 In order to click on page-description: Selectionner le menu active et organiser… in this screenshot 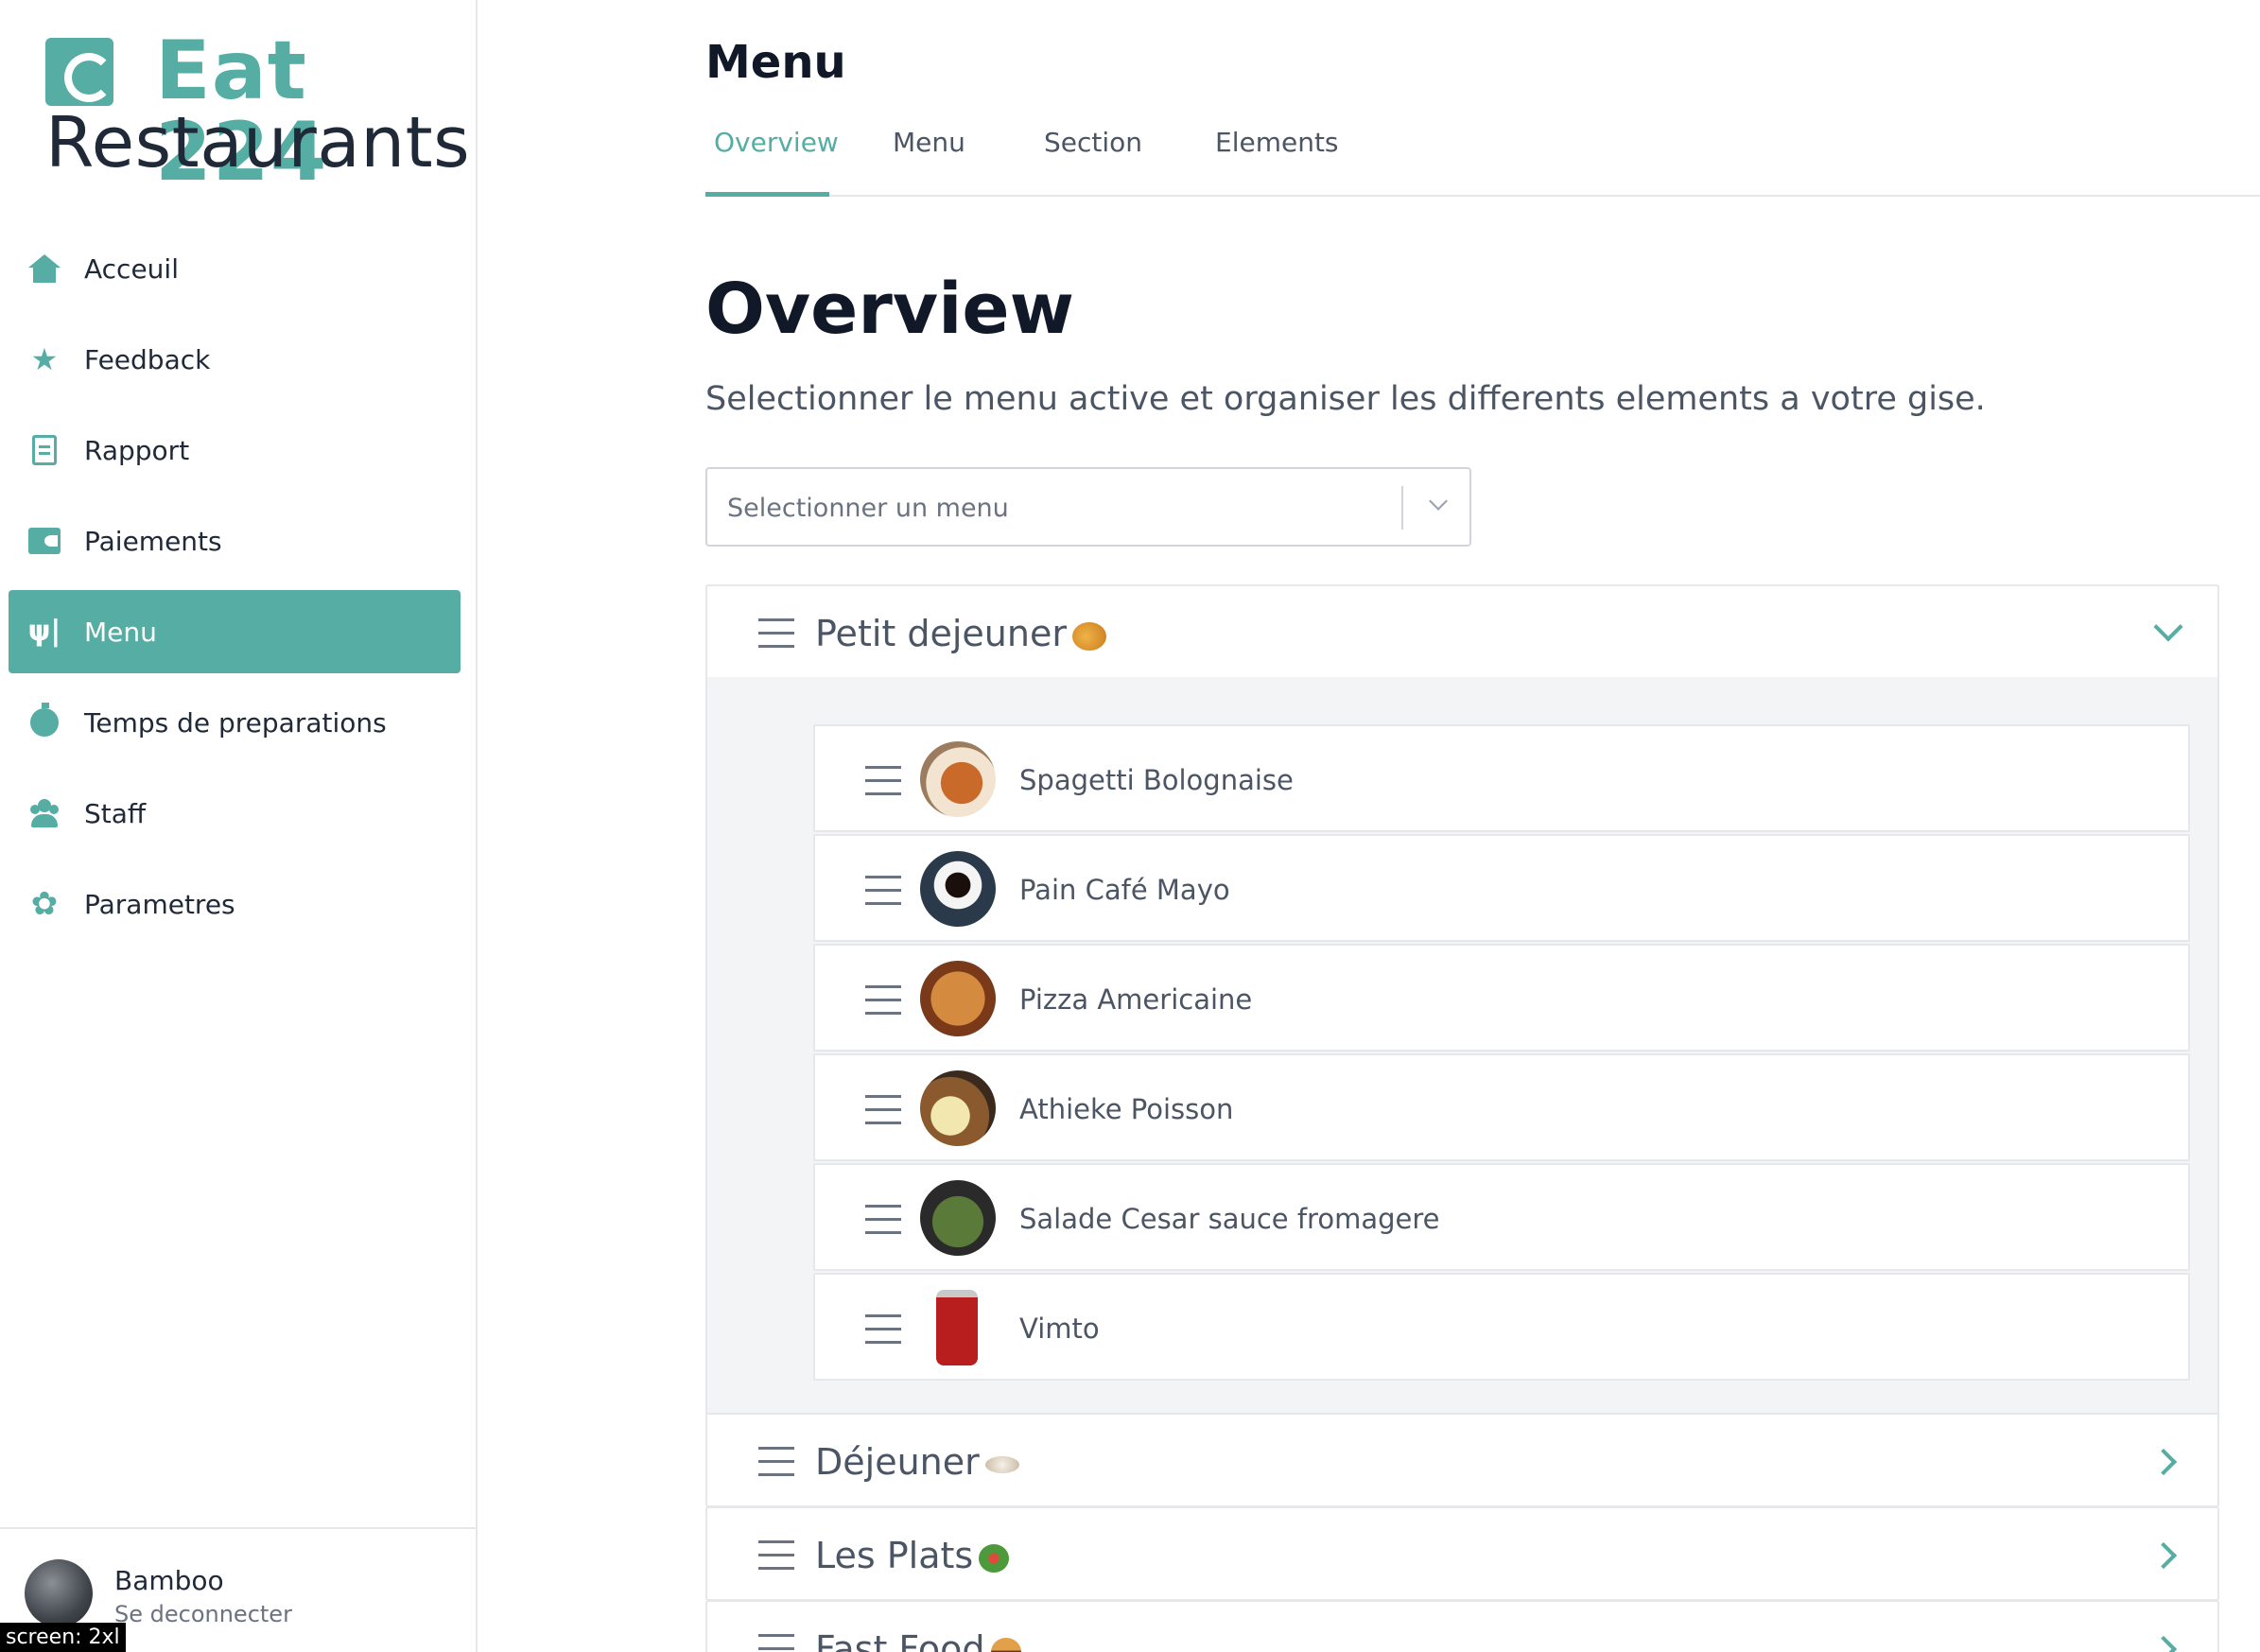, I will do `click(1345, 399)`.